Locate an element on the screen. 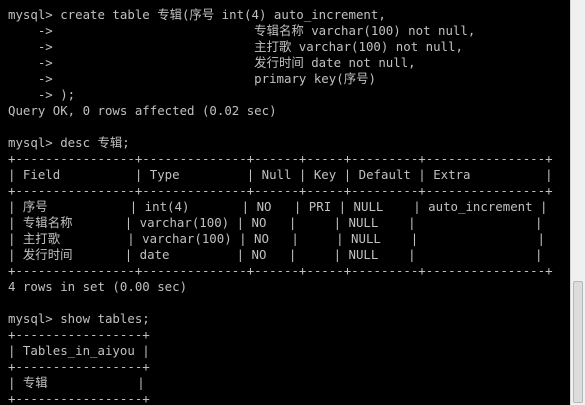 The image size is (585, 405). console-line: -> 主打歌 varchar(100) not null, is located at coordinates (235, 46).